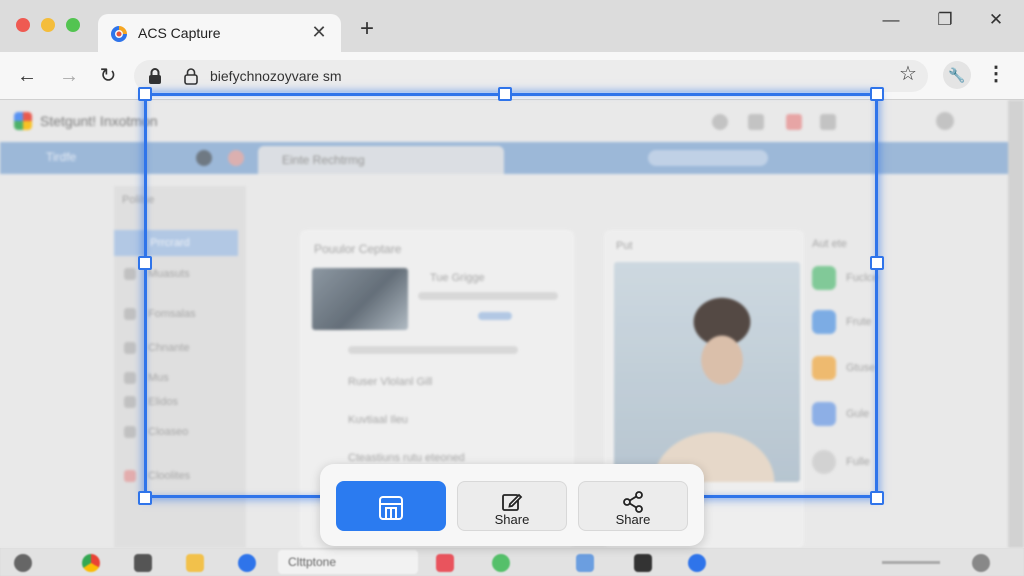 Image resolution: width=1024 pixels, height=576 pixels. Describe the element at coordinates (145, 94) in the screenshot. I see `resize-handle-top-left` at that location.